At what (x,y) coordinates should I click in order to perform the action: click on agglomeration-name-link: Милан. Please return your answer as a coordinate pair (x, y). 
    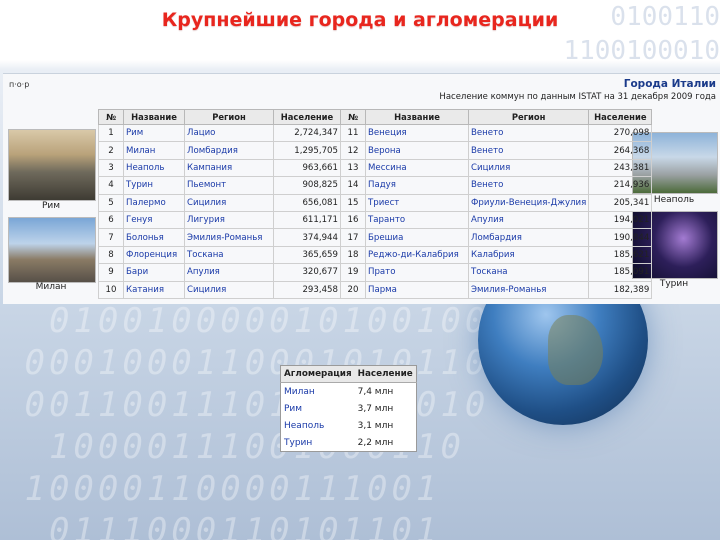
    Looking at the image, I should click on (318, 392).